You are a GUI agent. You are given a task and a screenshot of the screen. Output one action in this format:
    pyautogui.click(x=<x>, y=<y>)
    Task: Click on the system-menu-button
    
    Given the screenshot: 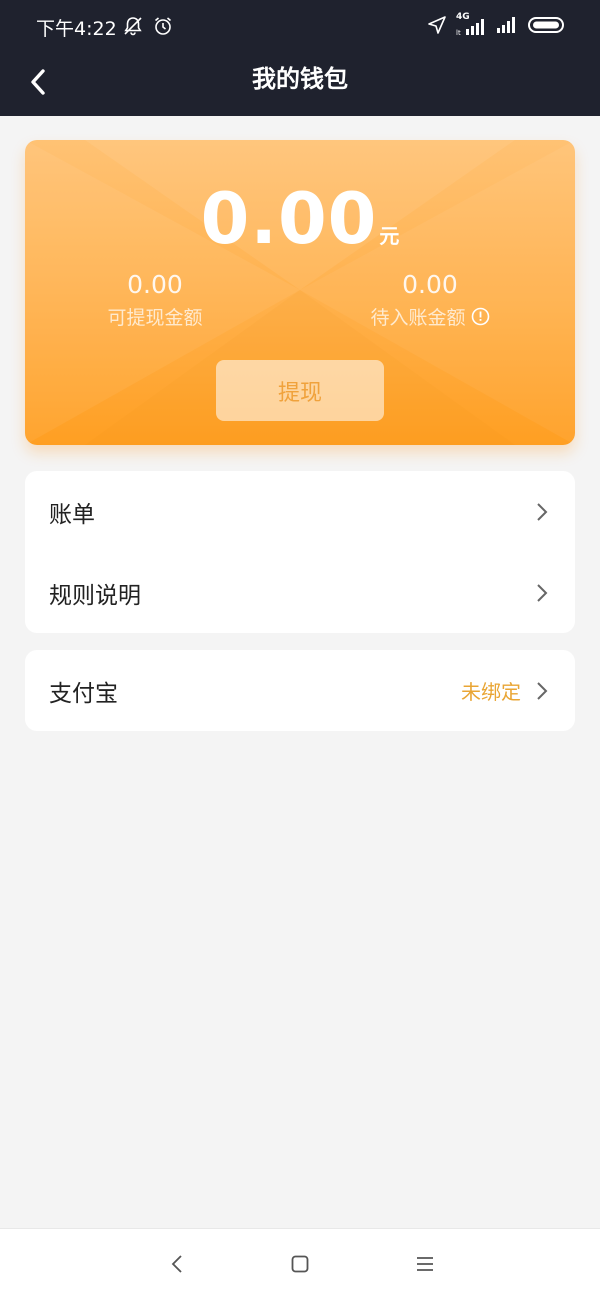 What is the action you would take?
    pyautogui.click(x=425, y=1266)
    